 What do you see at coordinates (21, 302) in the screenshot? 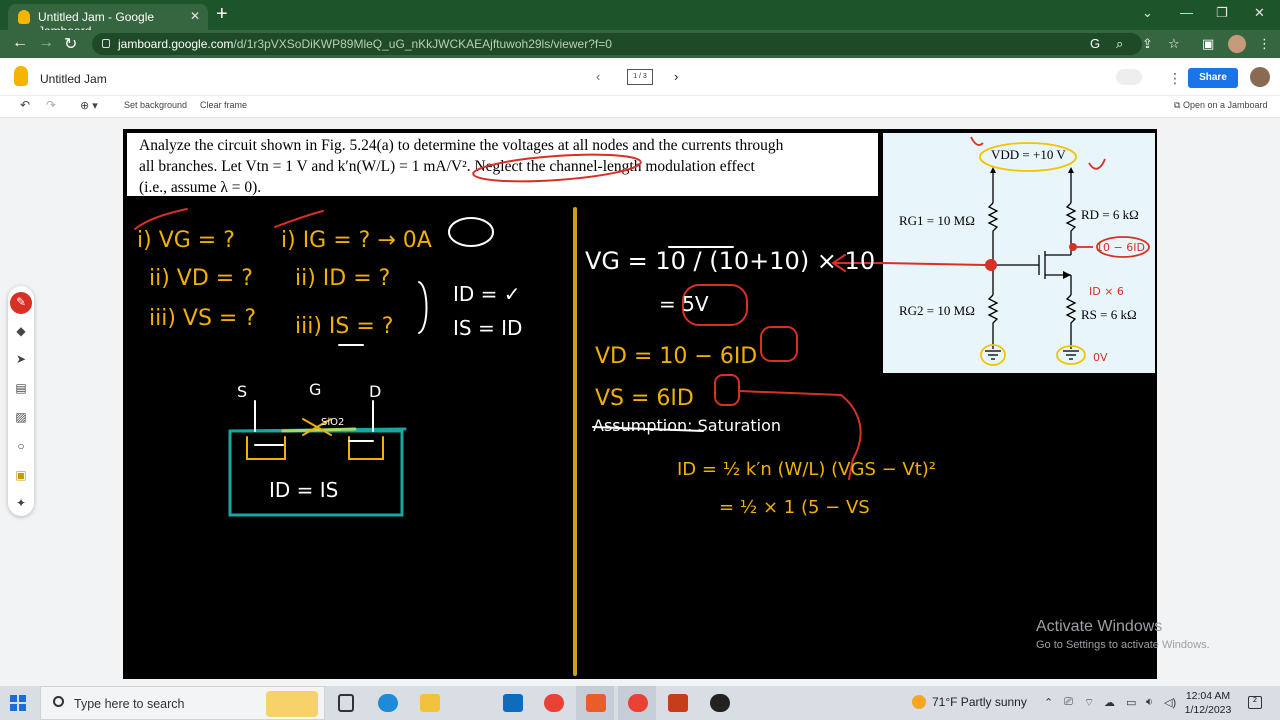
I see `pen-icon: ✎` at bounding box center [21, 302].